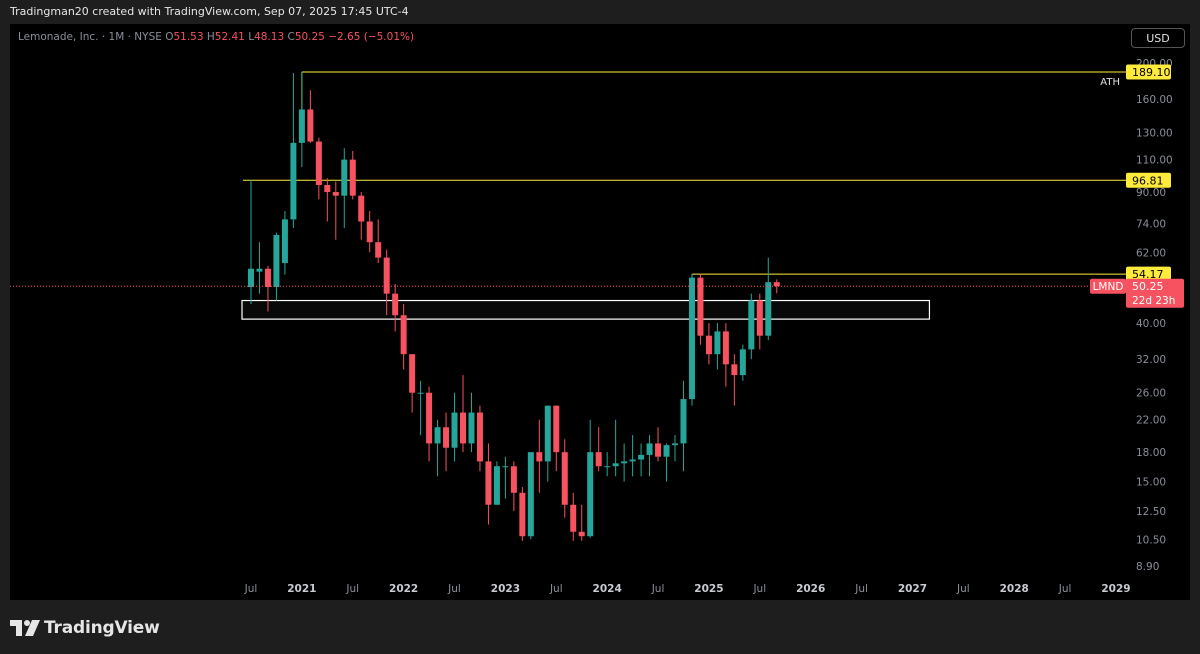 This screenshot has height=654, width=1200. I want to click on tradingview-logo: TradingView, so click(85, 628).